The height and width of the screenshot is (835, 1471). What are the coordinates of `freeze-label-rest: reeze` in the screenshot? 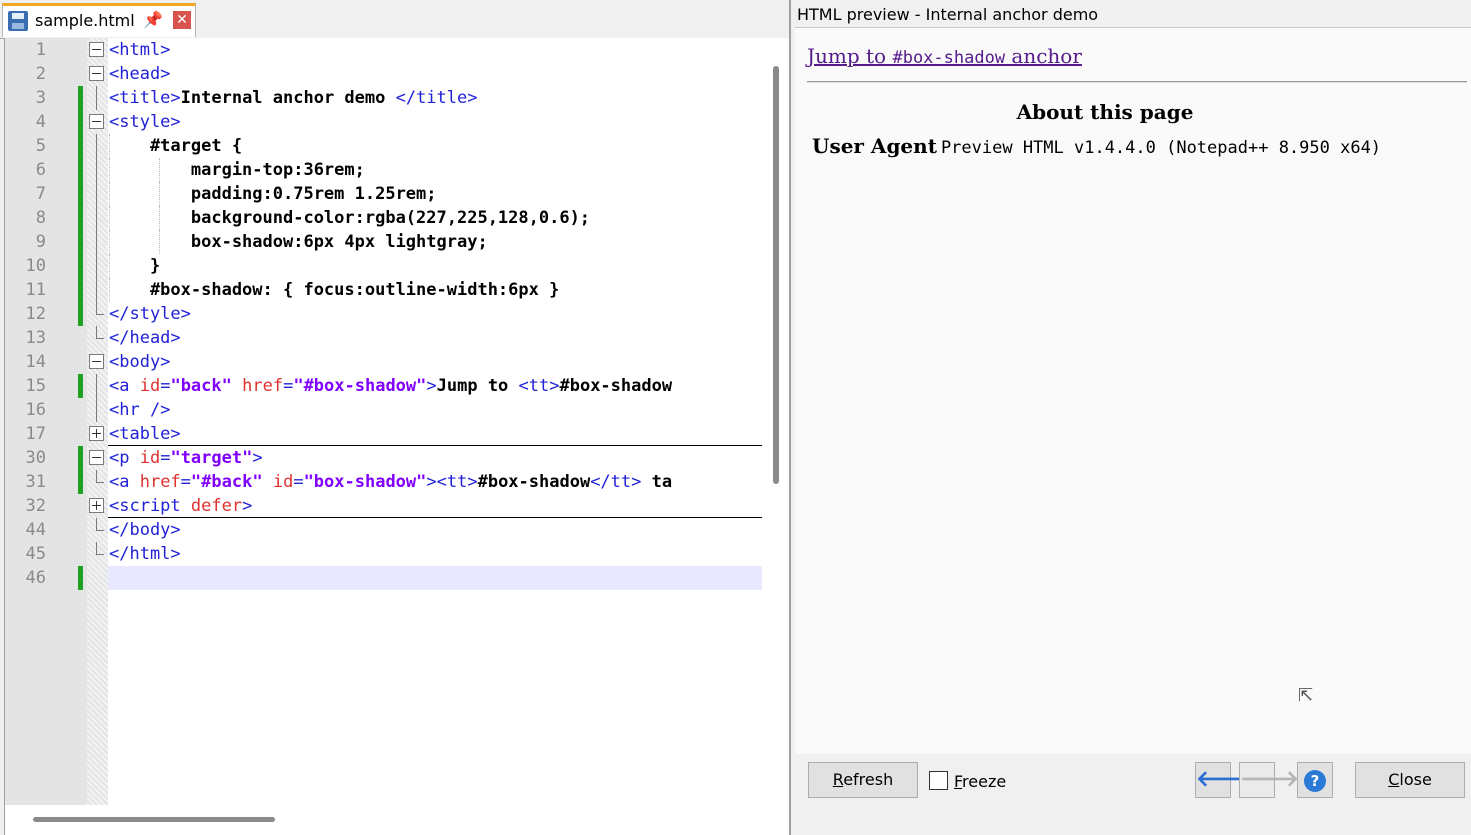 It's located at (984, 781).